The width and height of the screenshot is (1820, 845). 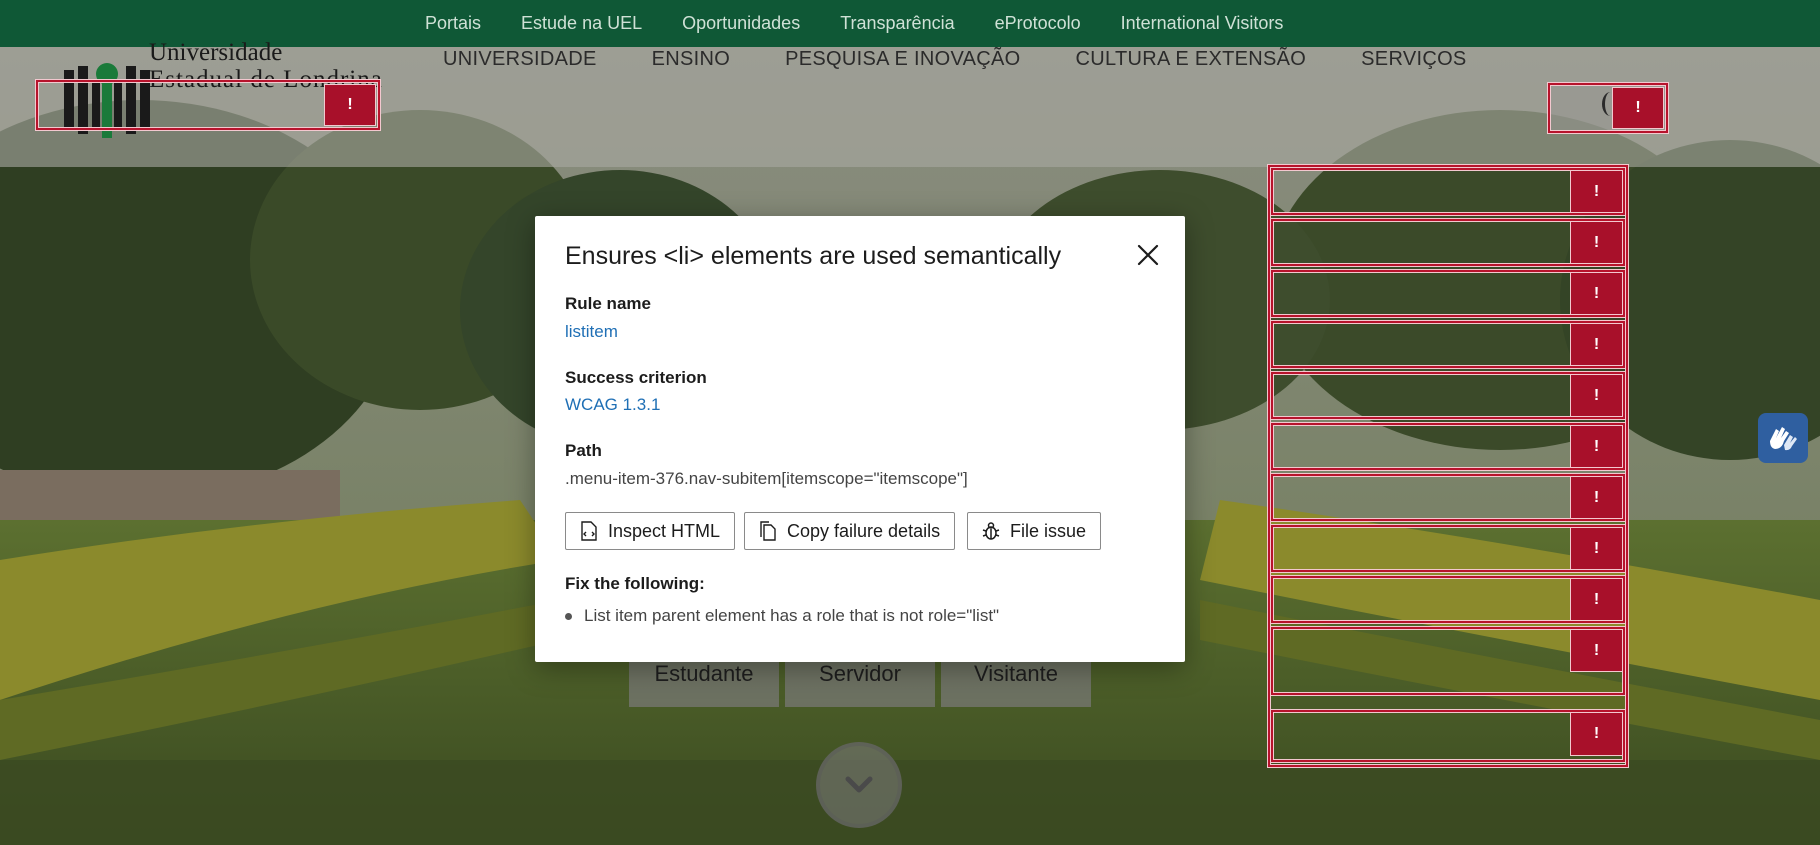 I want to click on fix-following-label: Fix the following:, so click(x=635, y=583).